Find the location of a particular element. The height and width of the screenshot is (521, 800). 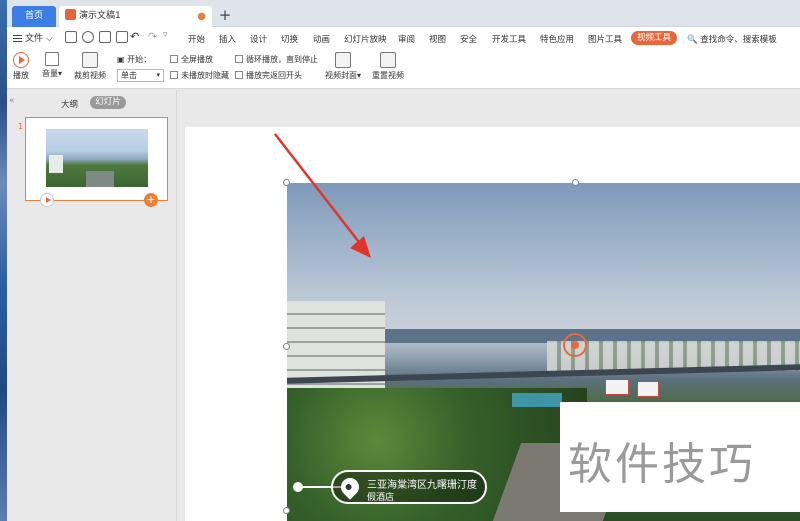

arrow-head is located at coordinates (360, 247).